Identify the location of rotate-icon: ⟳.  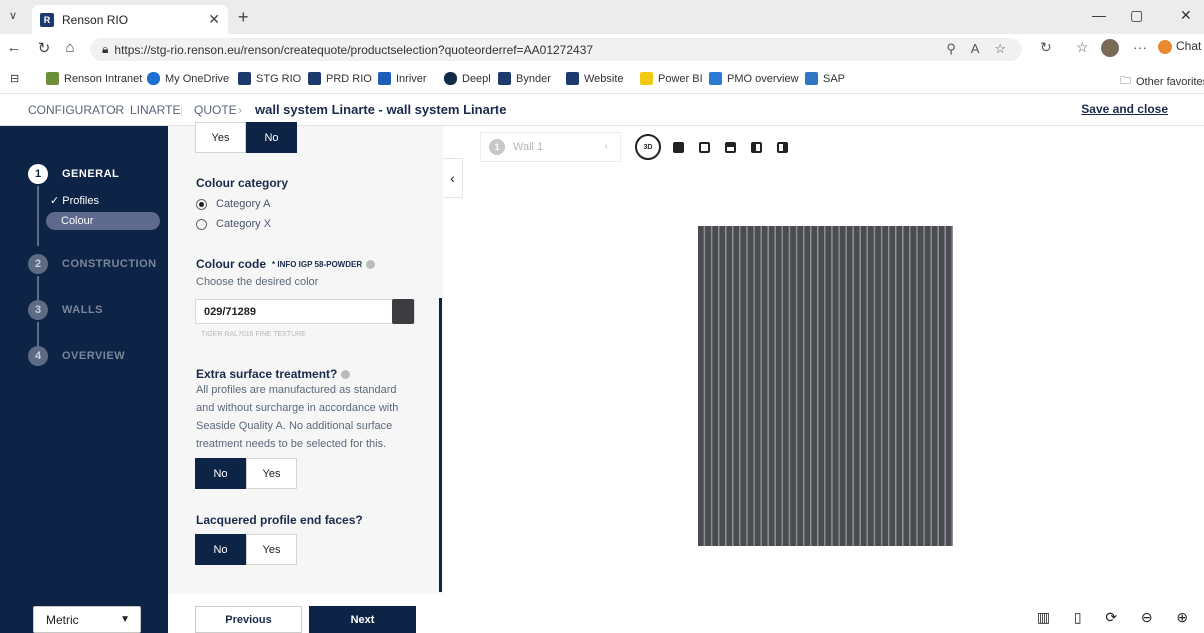
(1111, 617).